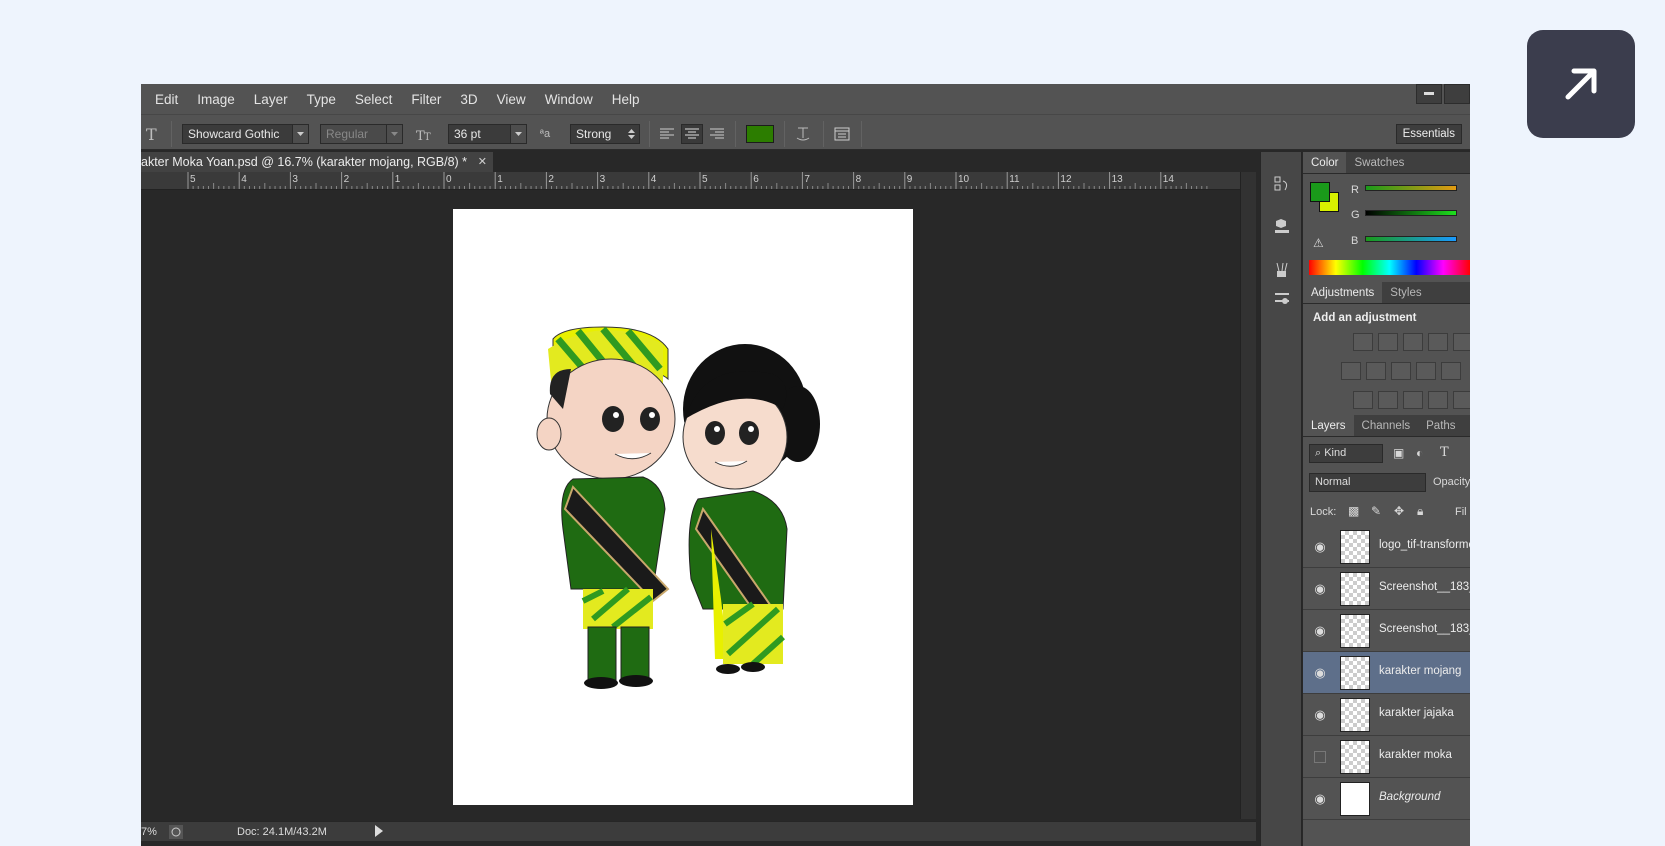 The height and width of the screenshot is (846, 1665). Describe the element at coordinates (1413, 342) in the screenshot. I see `curves-icon` at that location.